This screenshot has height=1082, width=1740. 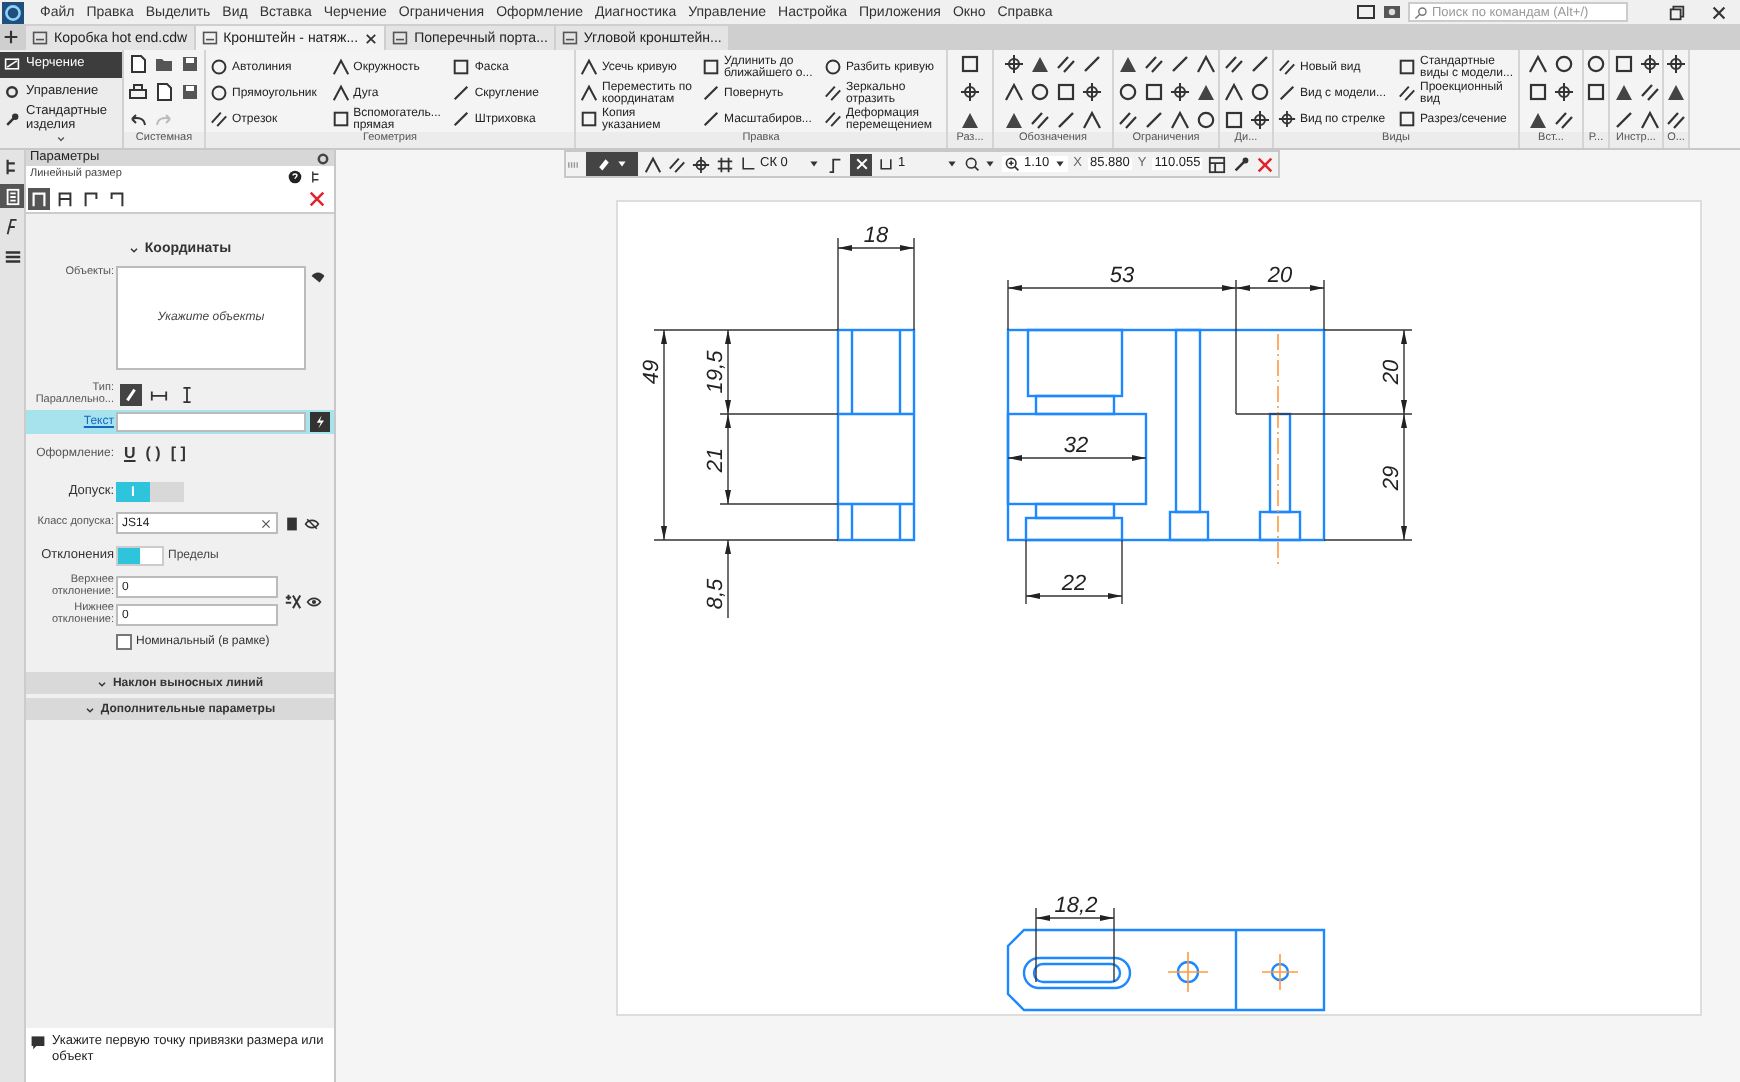 What do you see at coordinates (211, 422) in the screenshot?
I see `text-field` at bounding box center [211, 422].